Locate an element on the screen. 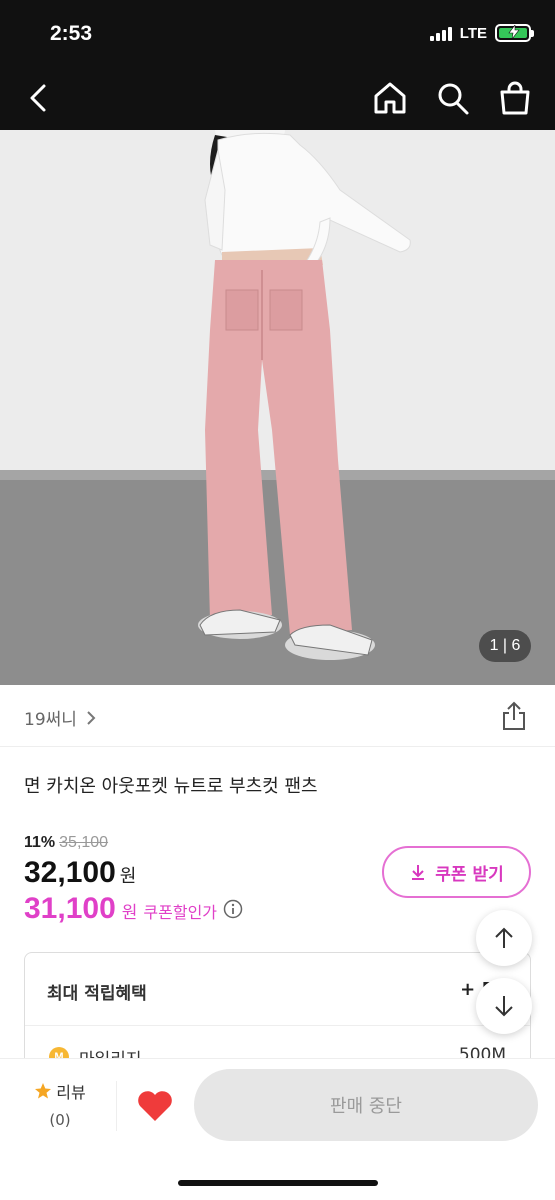 Image resolution: width=555 pixels, height=1200 pixels. star-icon is located at coordinates (43, 1091).